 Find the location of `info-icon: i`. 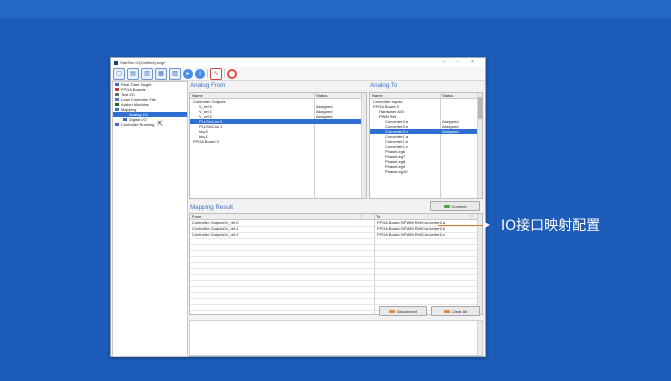

info-icon: i is located at coordinates (200, 73).